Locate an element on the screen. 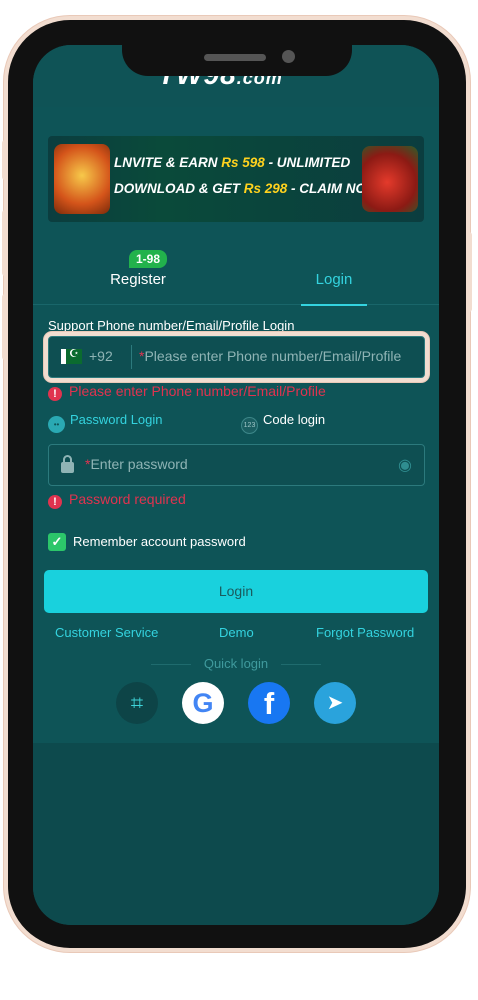  jester-crown-icon is located at coordinates (82, 179).